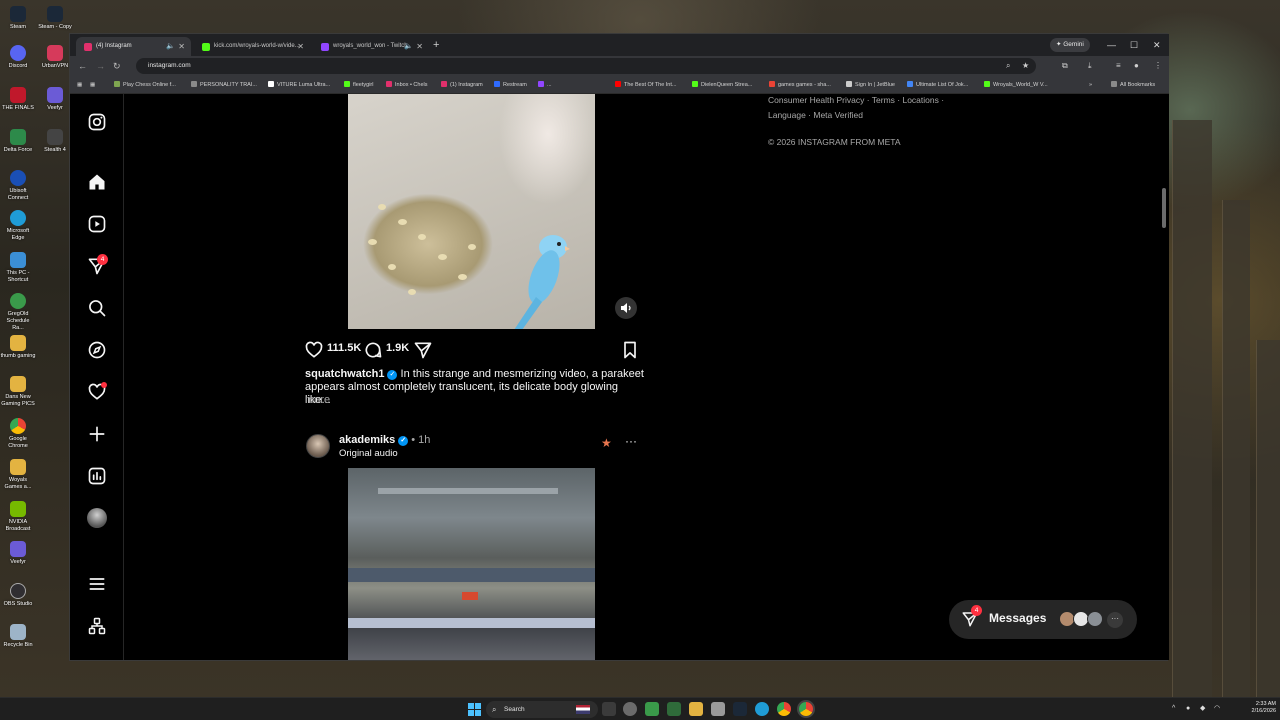  I want to click on all-bookmarks-button: All Bookmarks, so click(1133, 85).